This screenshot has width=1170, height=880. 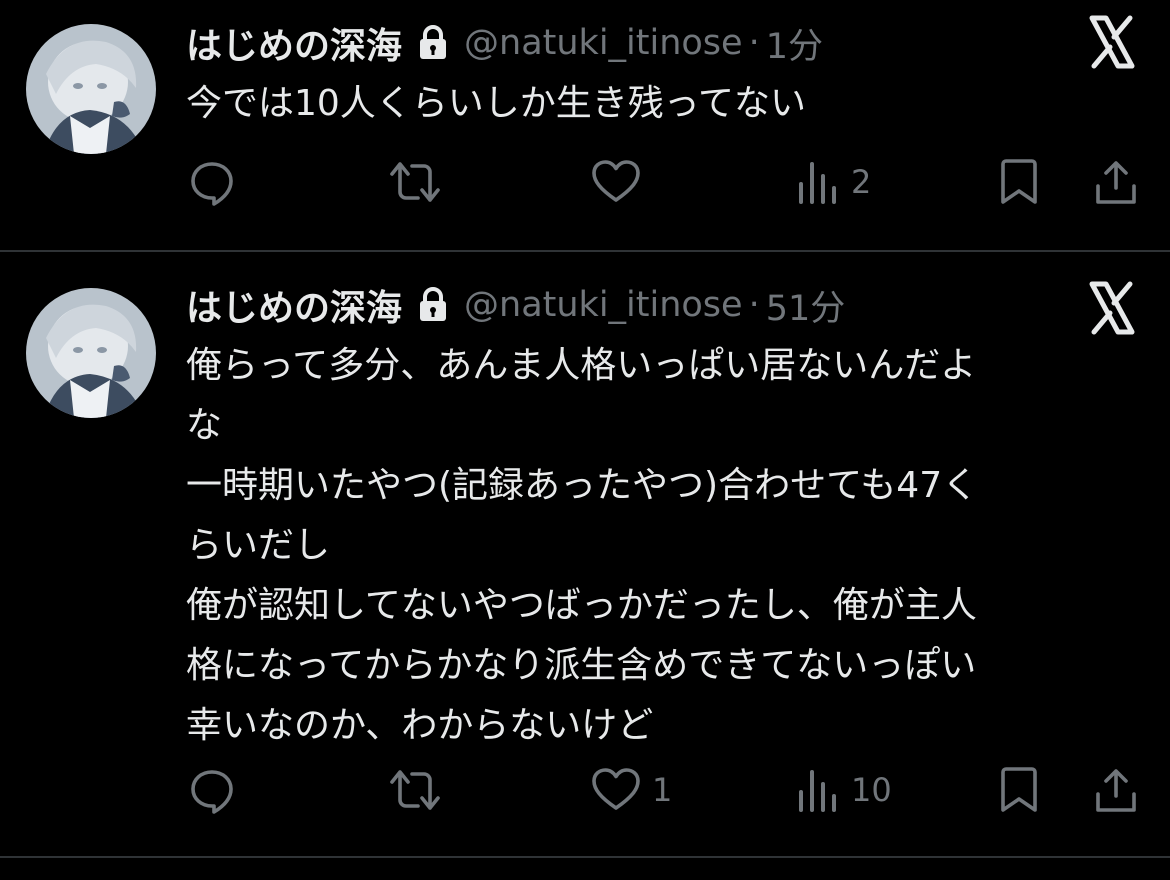 I want to click on tweet-actions: 1 10, so click(x=585, y=790).